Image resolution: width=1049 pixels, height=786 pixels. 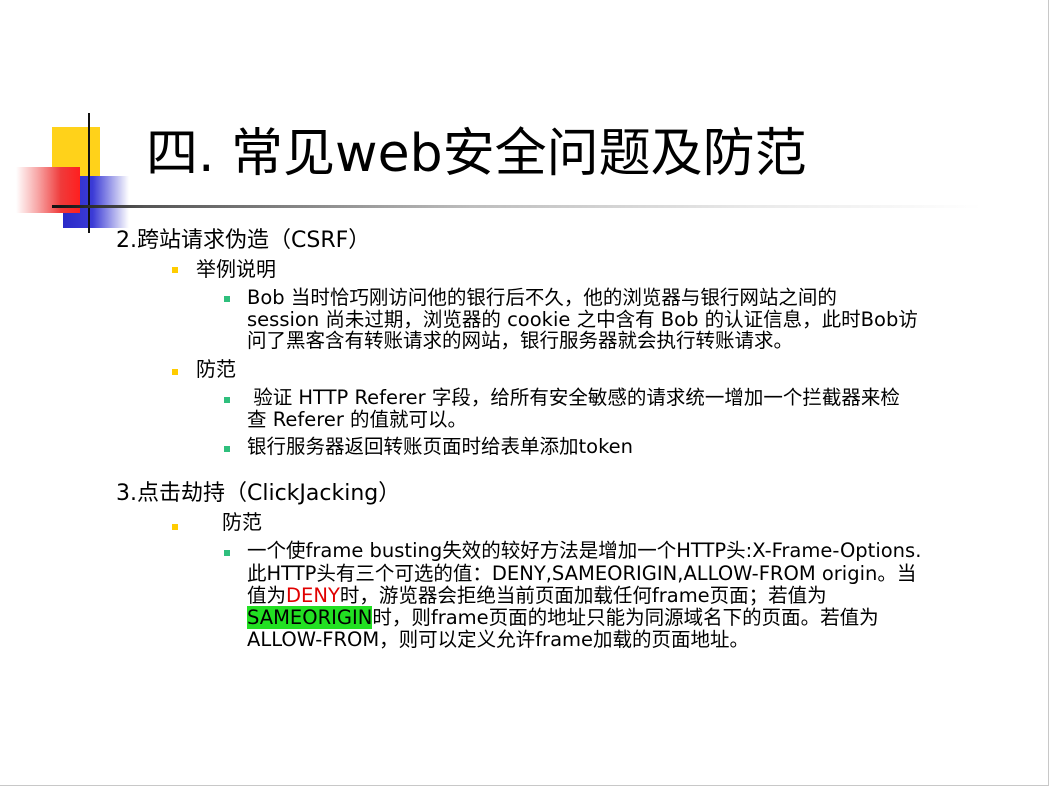 I want to click on paragraph-line: 值为DENY时，游览器会拒绝当前页面加载任何frame页面；若值为, so click(x=537, y=596).